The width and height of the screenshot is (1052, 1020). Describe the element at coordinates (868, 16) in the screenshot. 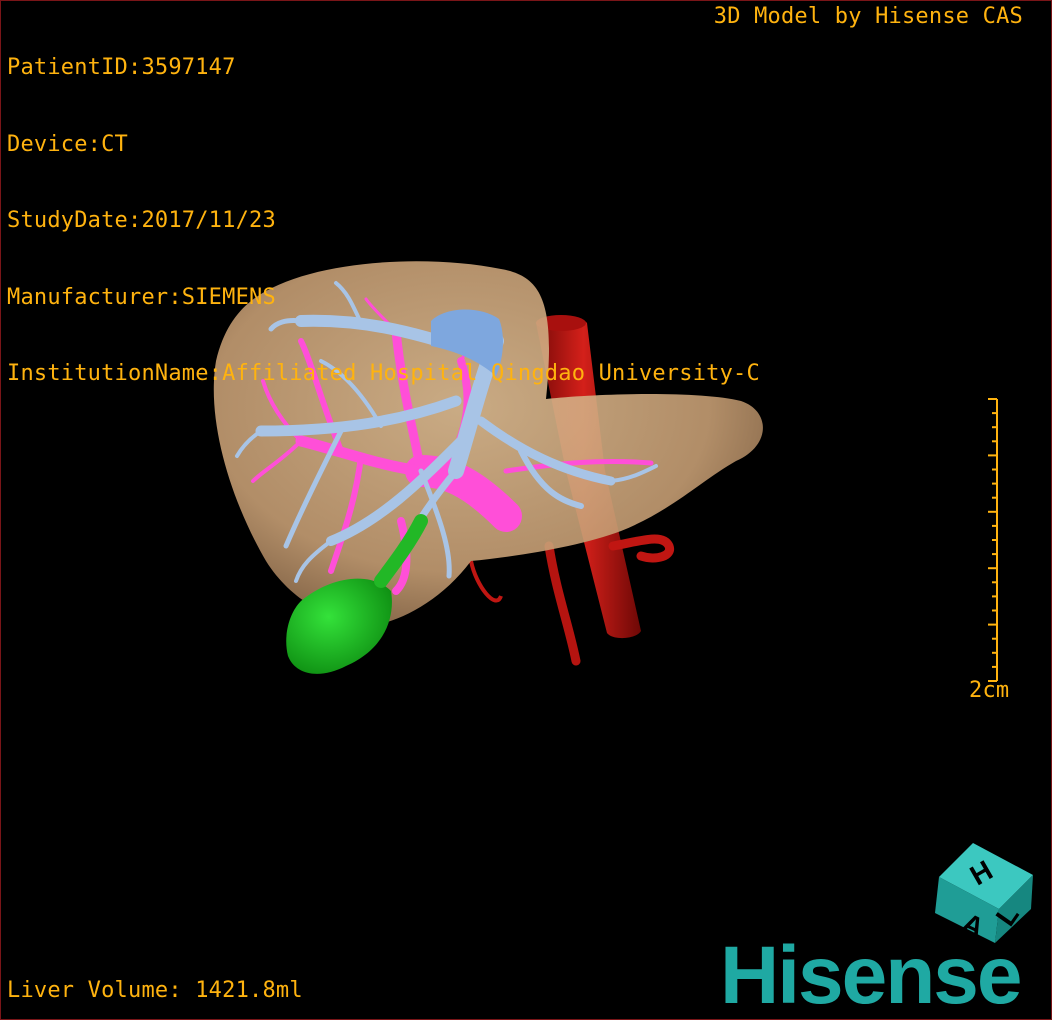

I see `vendor-credit-text: 3D Model by Hisense CAS` at that location.